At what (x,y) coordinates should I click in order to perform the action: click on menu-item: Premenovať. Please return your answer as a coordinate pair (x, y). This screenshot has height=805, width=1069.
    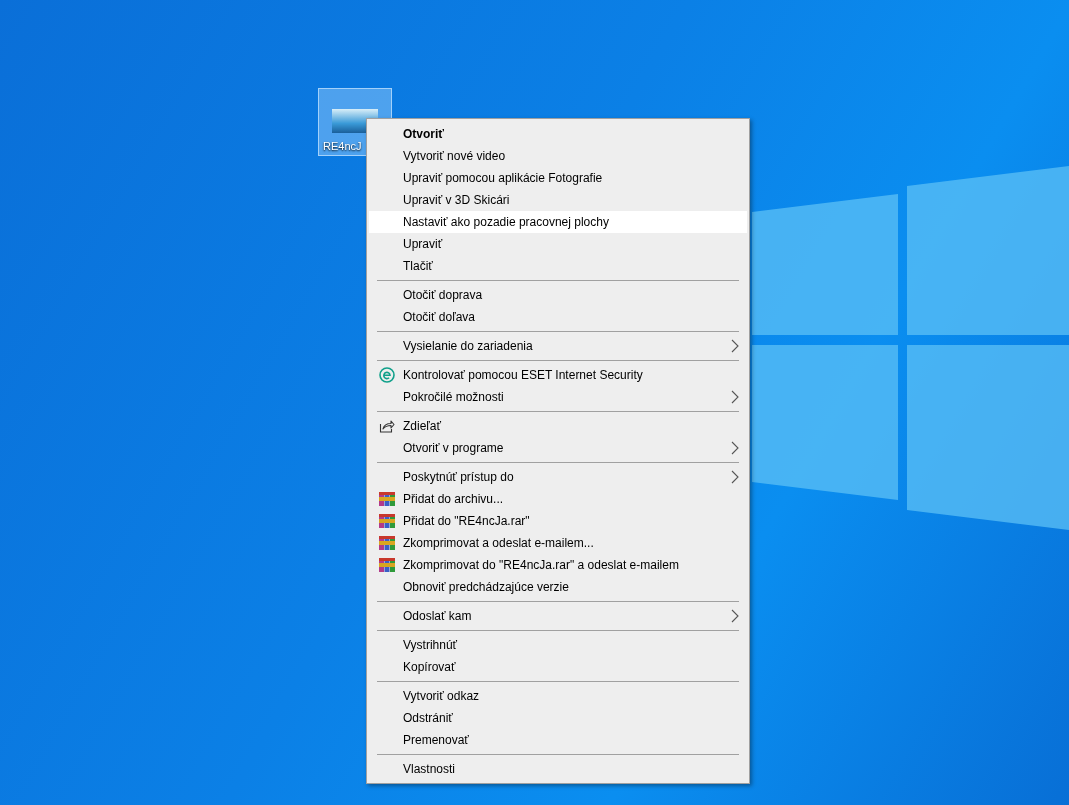
    Looking at the image, I should click on (558, 740).